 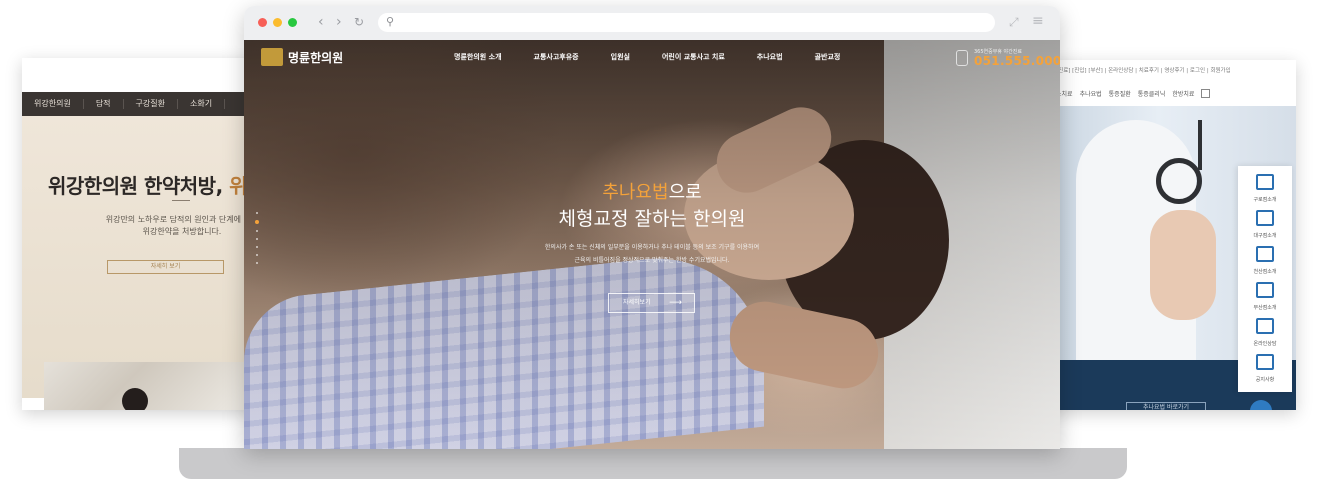 I want to click on left-nav-item: 위강한의원, so click(x=53, y=104).